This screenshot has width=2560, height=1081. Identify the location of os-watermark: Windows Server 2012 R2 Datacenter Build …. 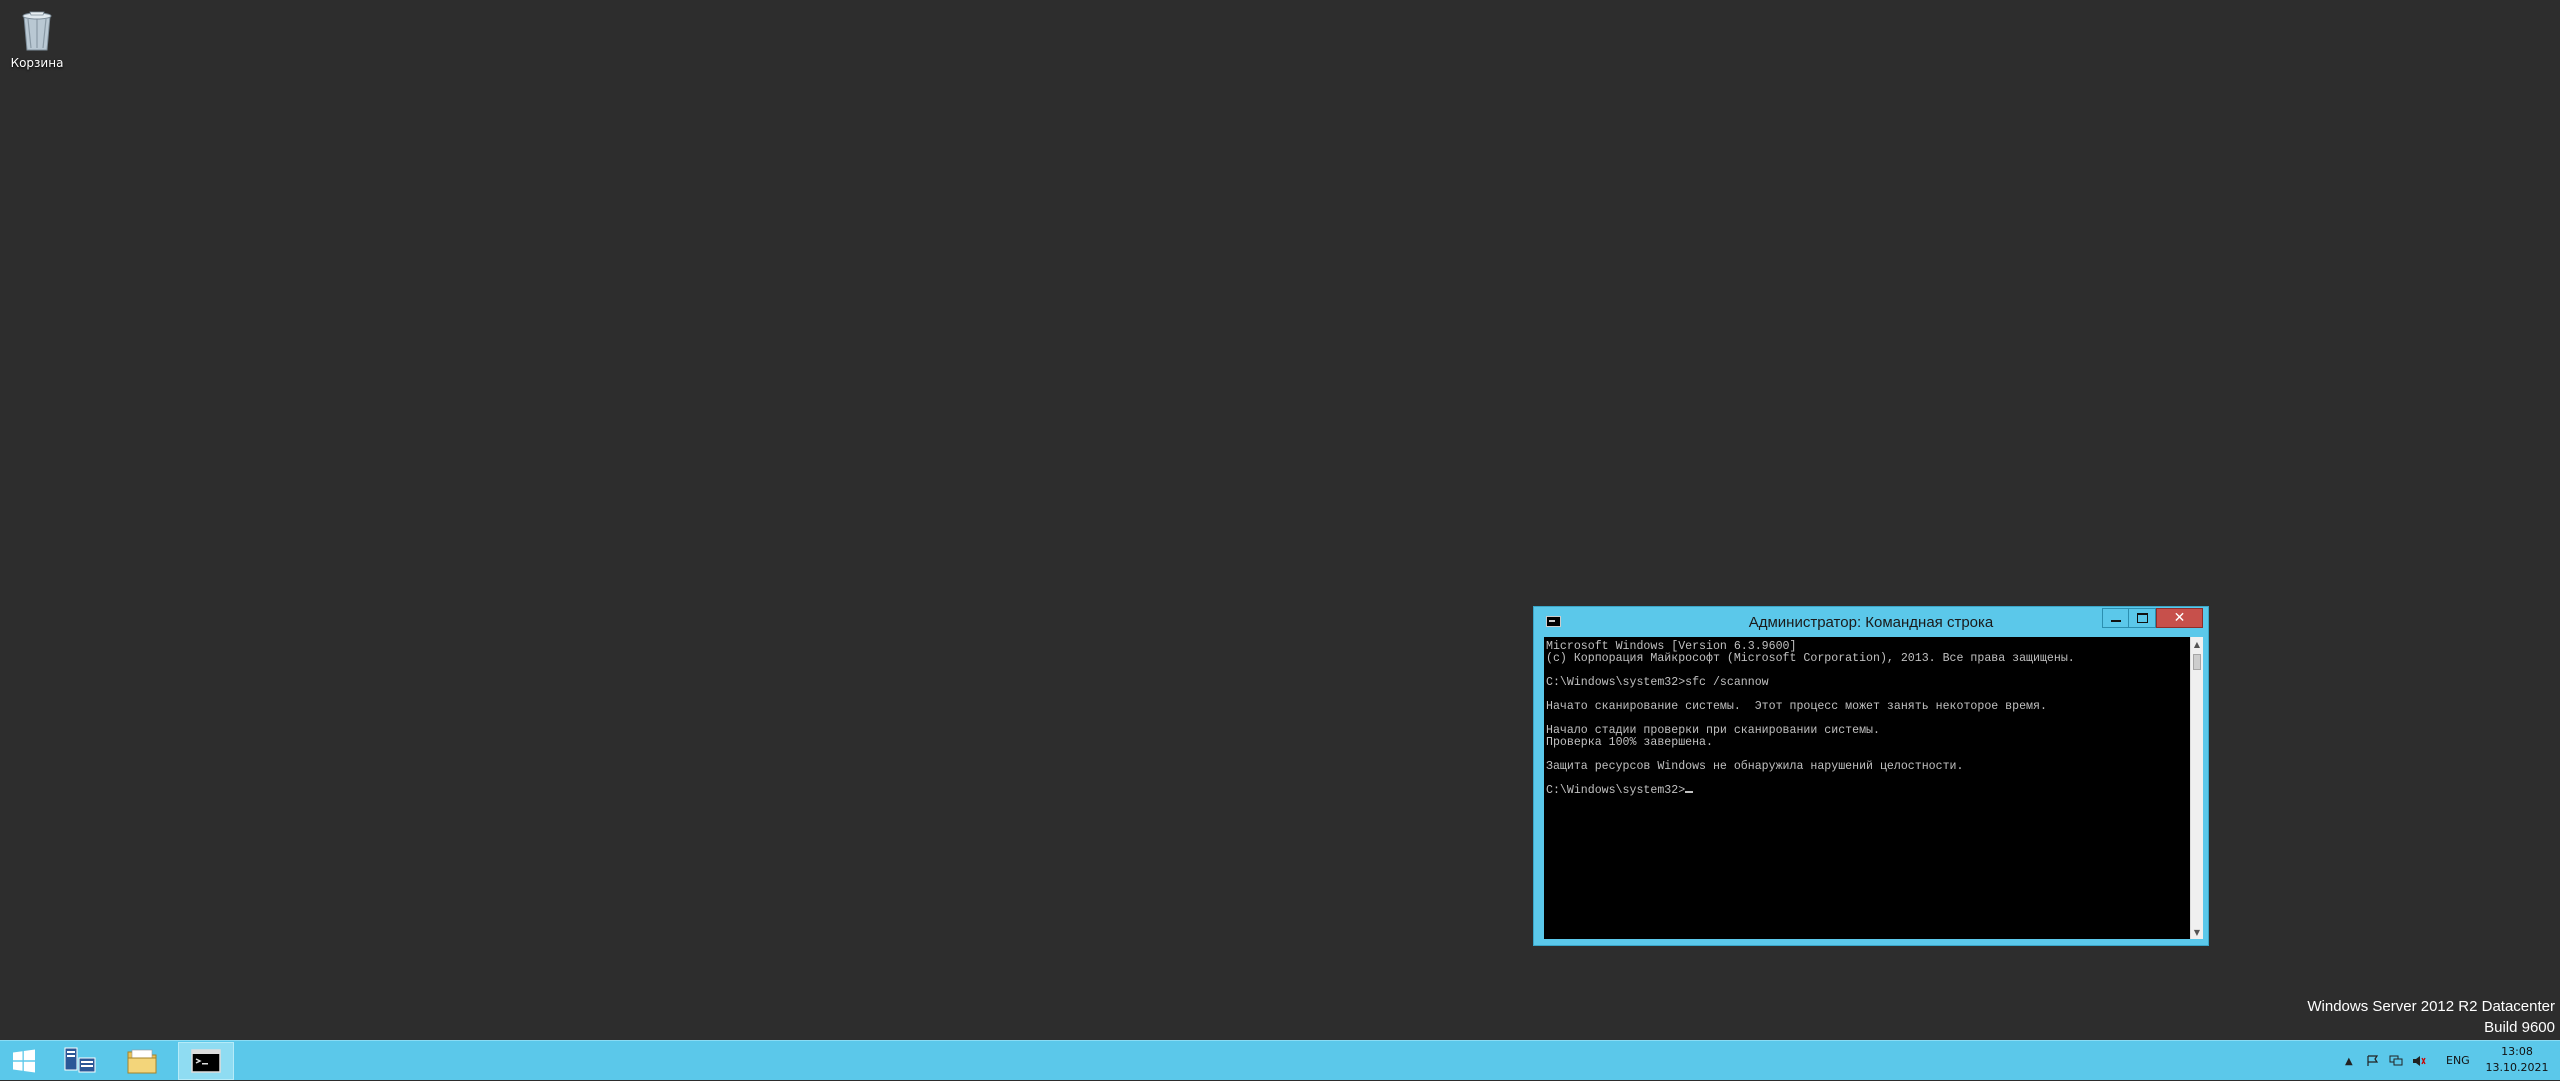
(2431, 1017).